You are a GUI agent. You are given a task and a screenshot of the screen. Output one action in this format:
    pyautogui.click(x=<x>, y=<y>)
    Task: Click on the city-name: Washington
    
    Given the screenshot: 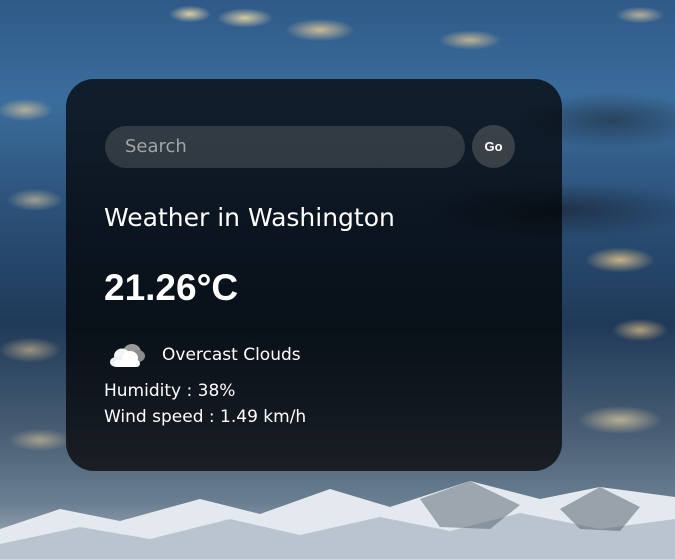 What is the action you would take?
    pyautogui.click(x=321, y=217)
    